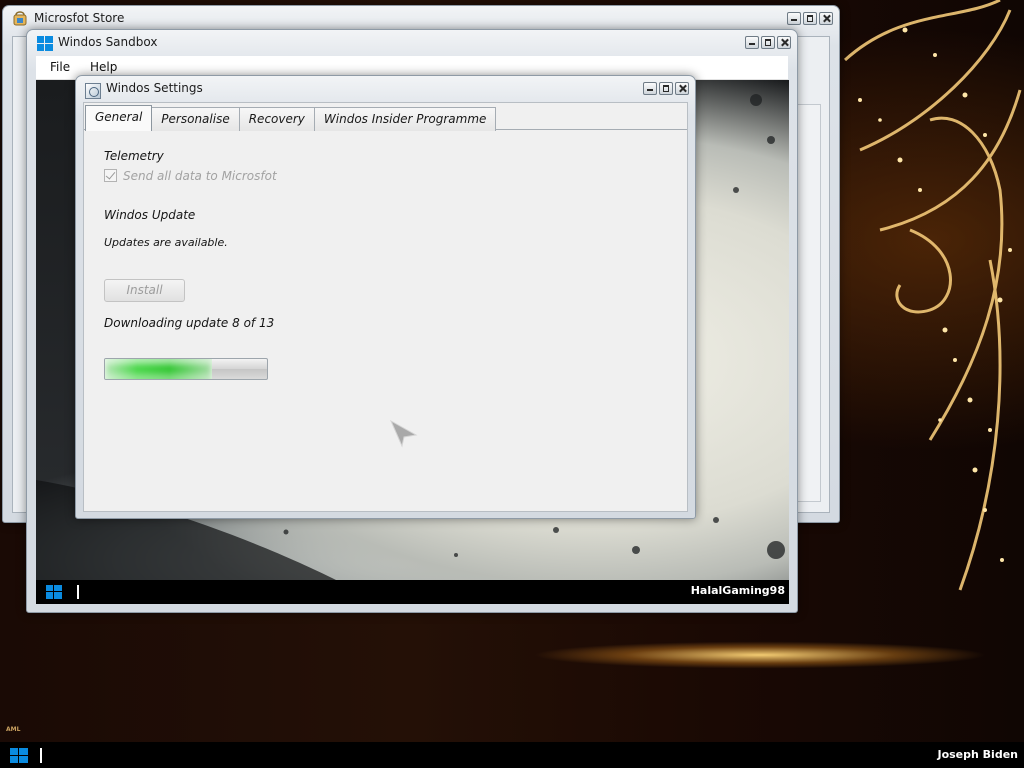 The width and height of the screenshot is (1024, 768). What do you see at coordinates (119, 118) in the screenshot?
I see `tab-general: General` at bounding box center [119, 118].